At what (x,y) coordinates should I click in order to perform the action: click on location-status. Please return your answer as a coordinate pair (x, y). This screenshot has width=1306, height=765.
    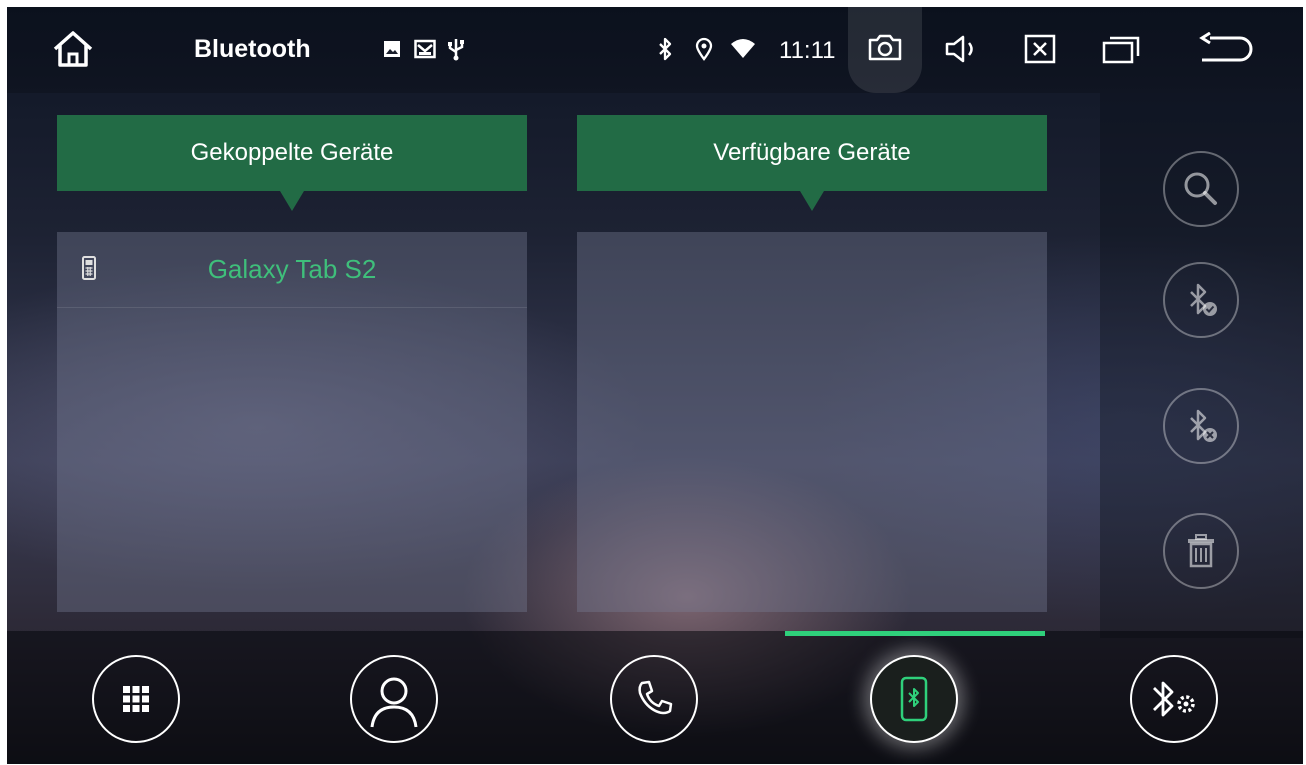
    Looking at the image, I should click on (704, 49).